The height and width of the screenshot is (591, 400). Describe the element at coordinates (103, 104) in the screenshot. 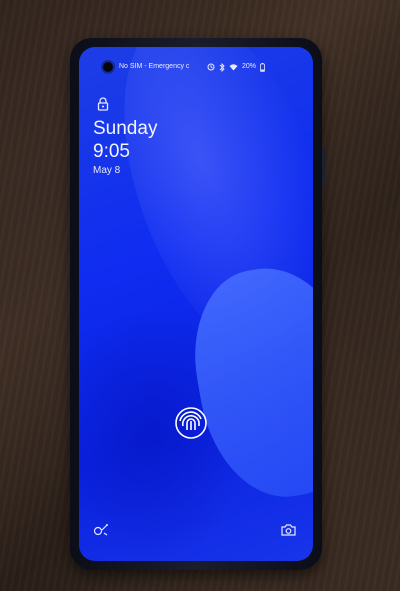

I see `lock-icon` at that location.